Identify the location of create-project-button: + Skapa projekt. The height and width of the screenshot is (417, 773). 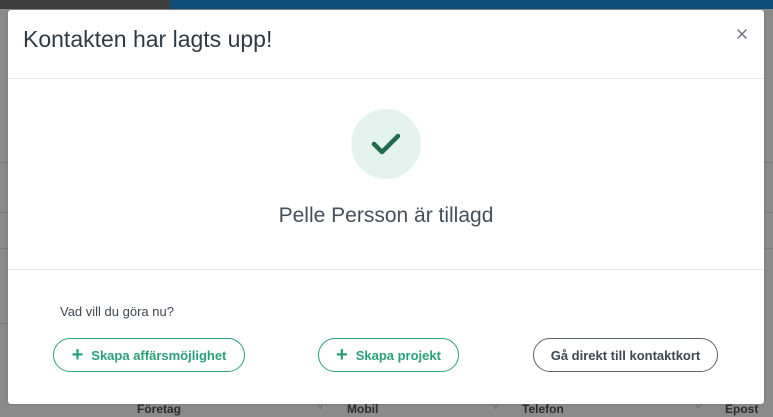
(388, 355).